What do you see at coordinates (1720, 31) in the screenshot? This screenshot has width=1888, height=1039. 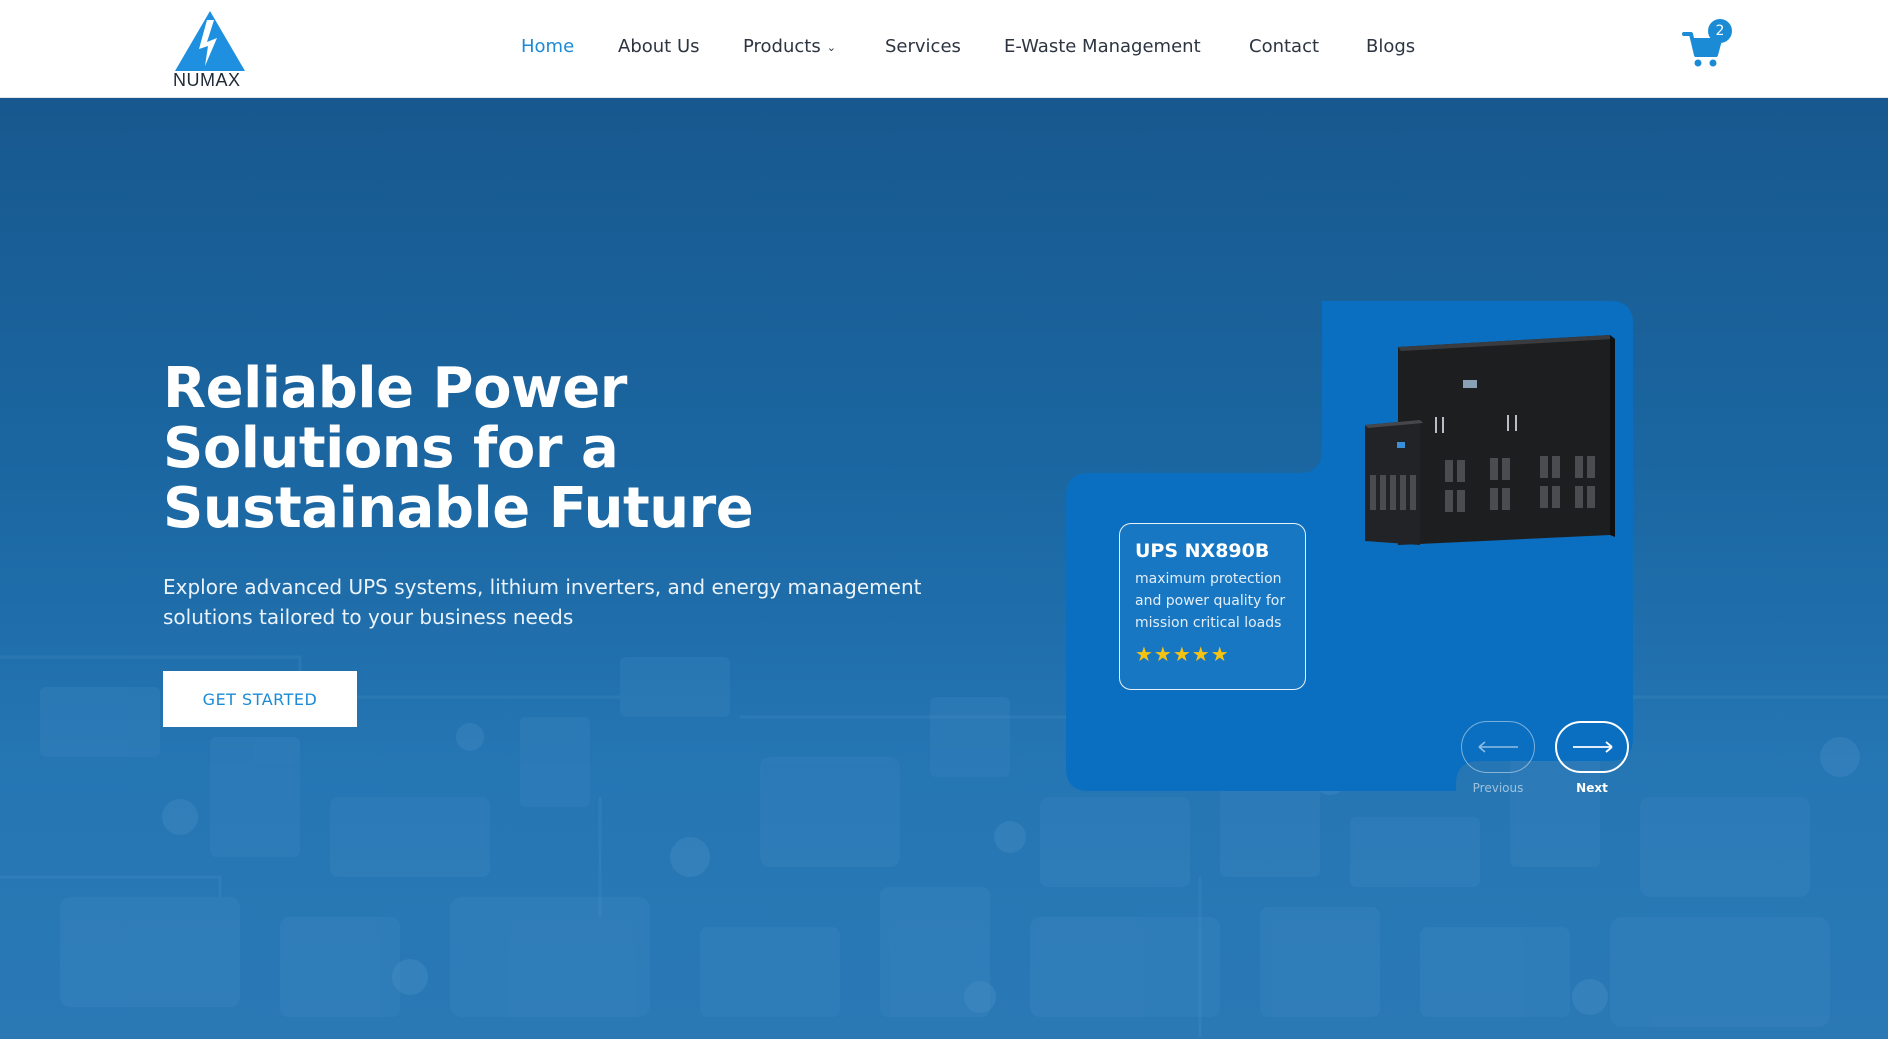 I see `cart-count-badge: 2` at bounding box center [1720, 31].